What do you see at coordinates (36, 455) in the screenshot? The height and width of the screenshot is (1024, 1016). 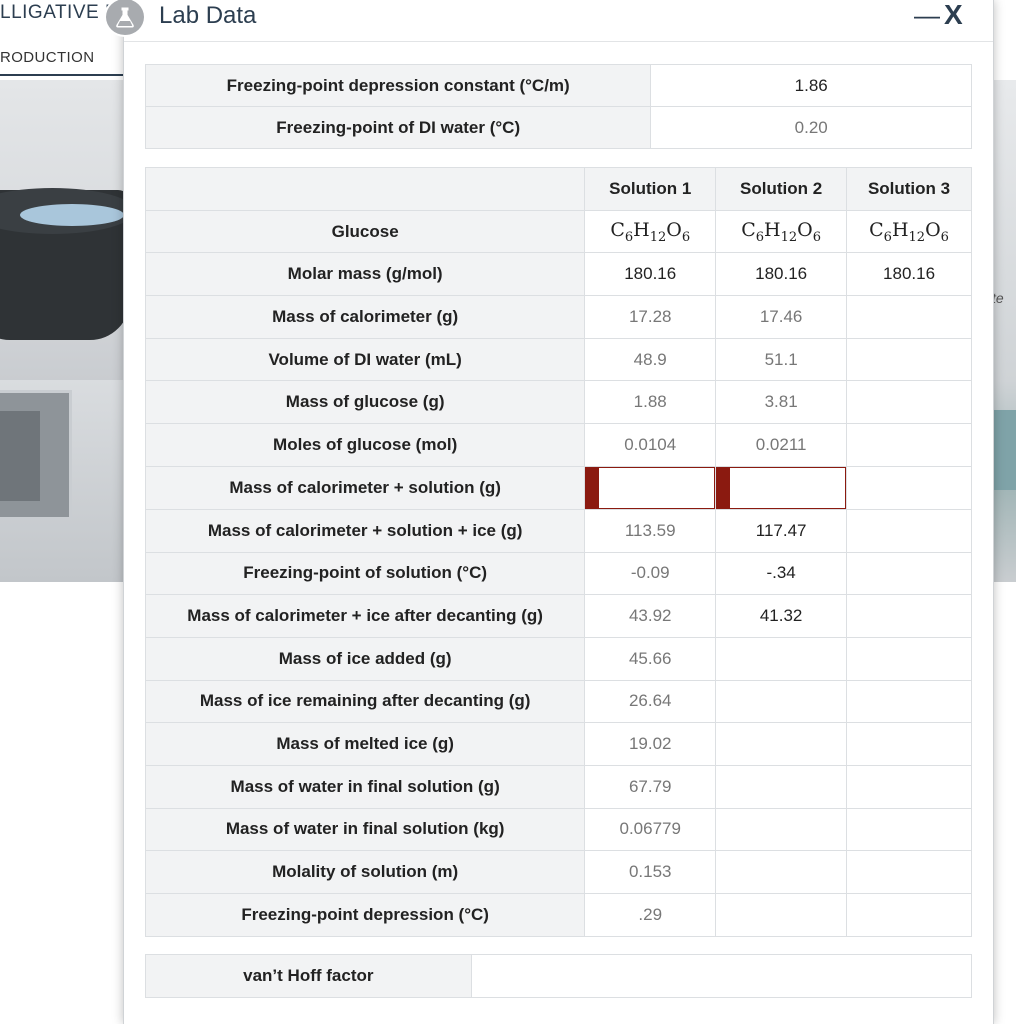 I see `sink` at bounding box center [36, 455].